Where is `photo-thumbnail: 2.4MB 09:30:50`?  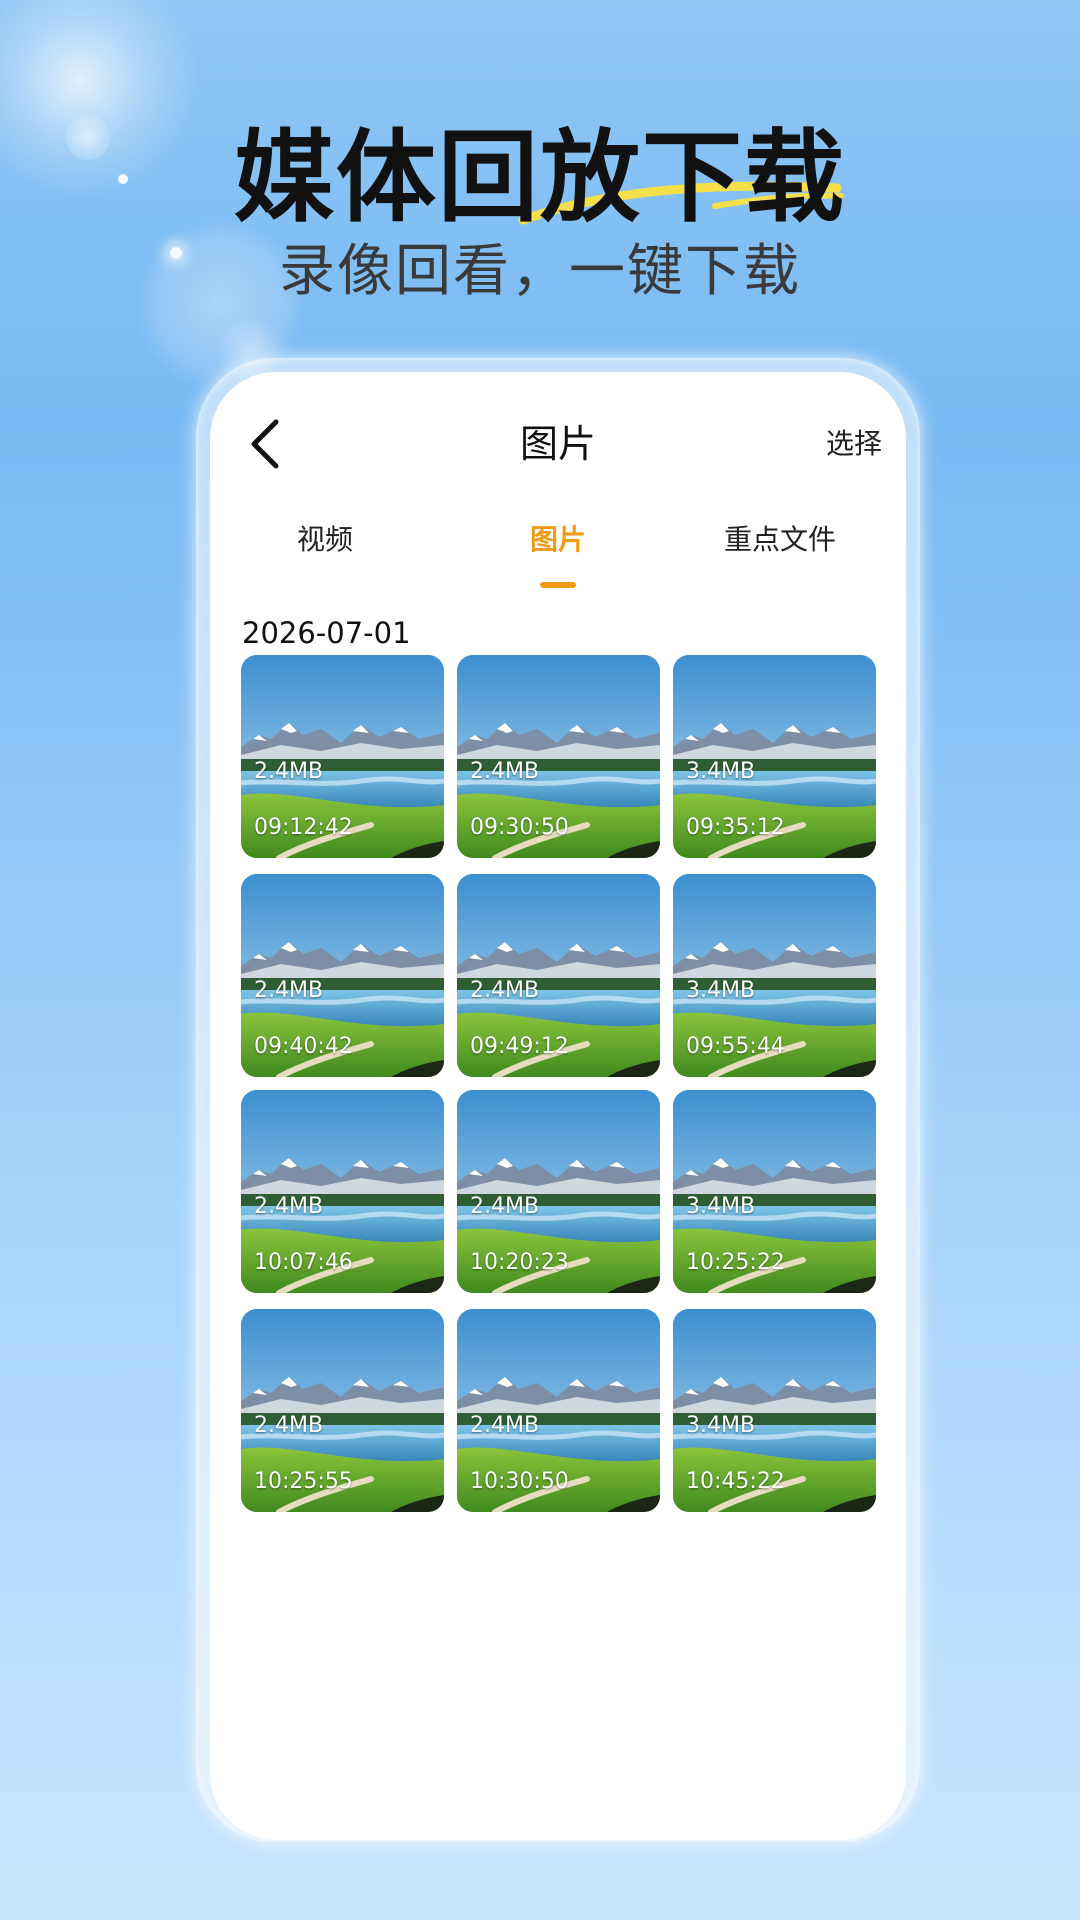 photo-thumbnail: 2.4MB 09:30:50 is located at coordinates (558, 756).